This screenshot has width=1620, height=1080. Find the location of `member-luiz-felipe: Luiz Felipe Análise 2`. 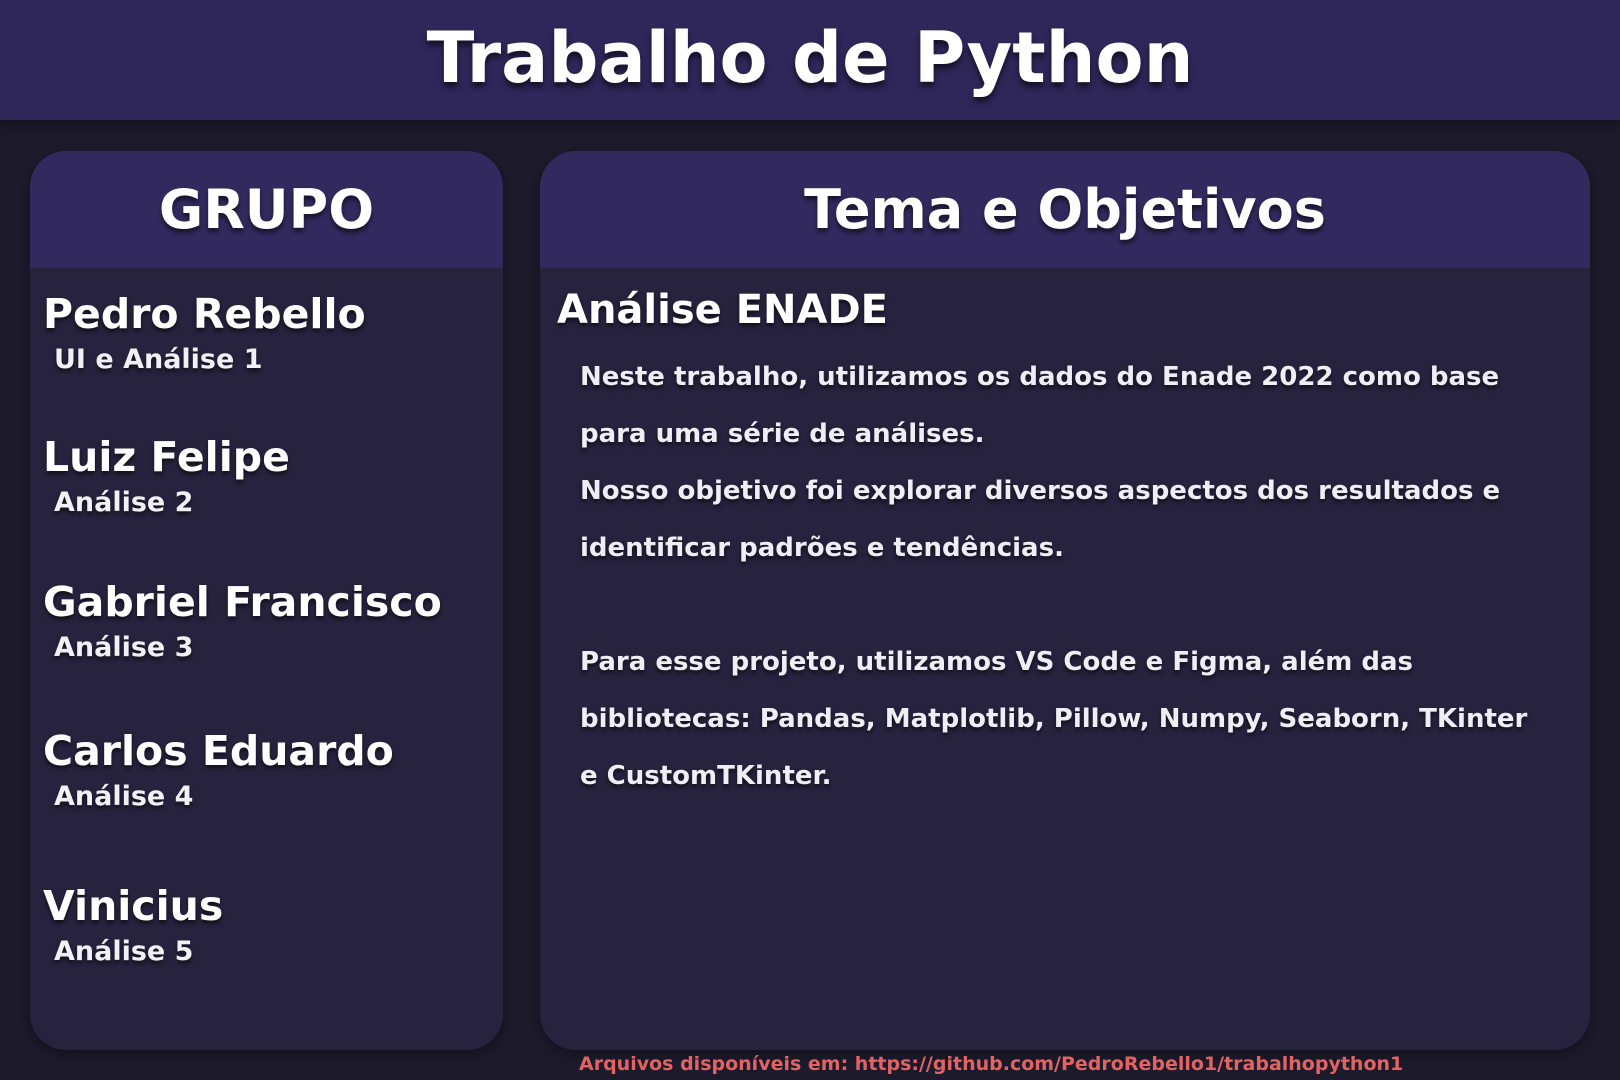

member-luiz-felipe: Luiz Felipe Análise 2 is located at coordinates (166, 476).